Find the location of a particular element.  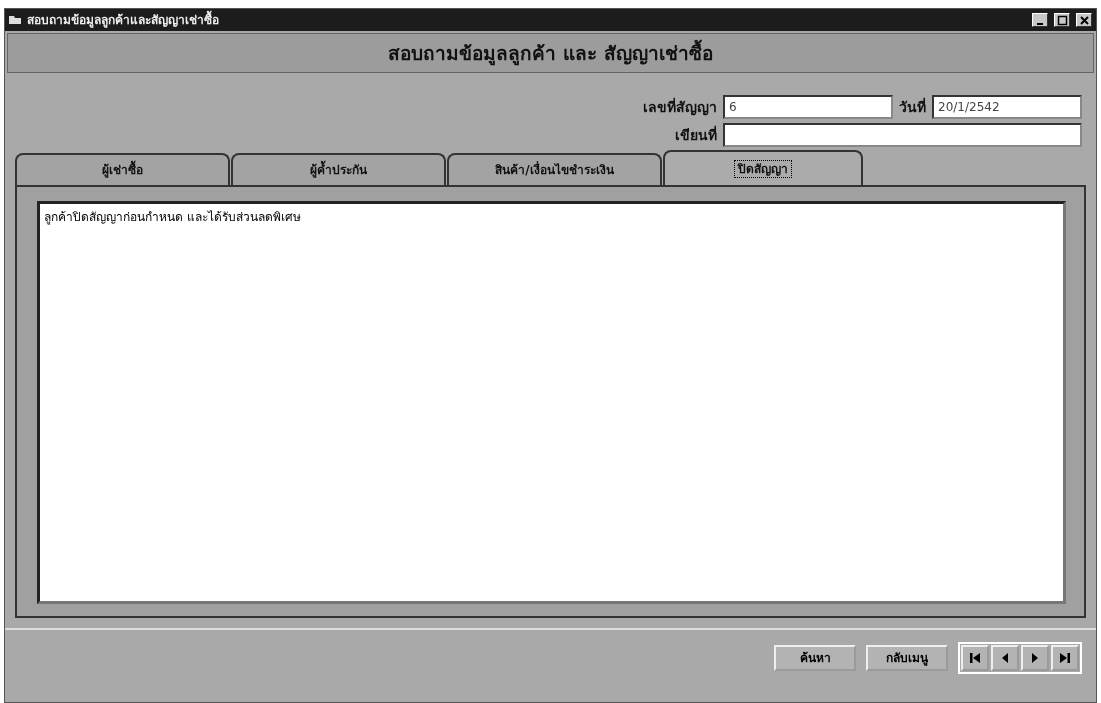

maximize-icon is located at coordinates (1062, 20).